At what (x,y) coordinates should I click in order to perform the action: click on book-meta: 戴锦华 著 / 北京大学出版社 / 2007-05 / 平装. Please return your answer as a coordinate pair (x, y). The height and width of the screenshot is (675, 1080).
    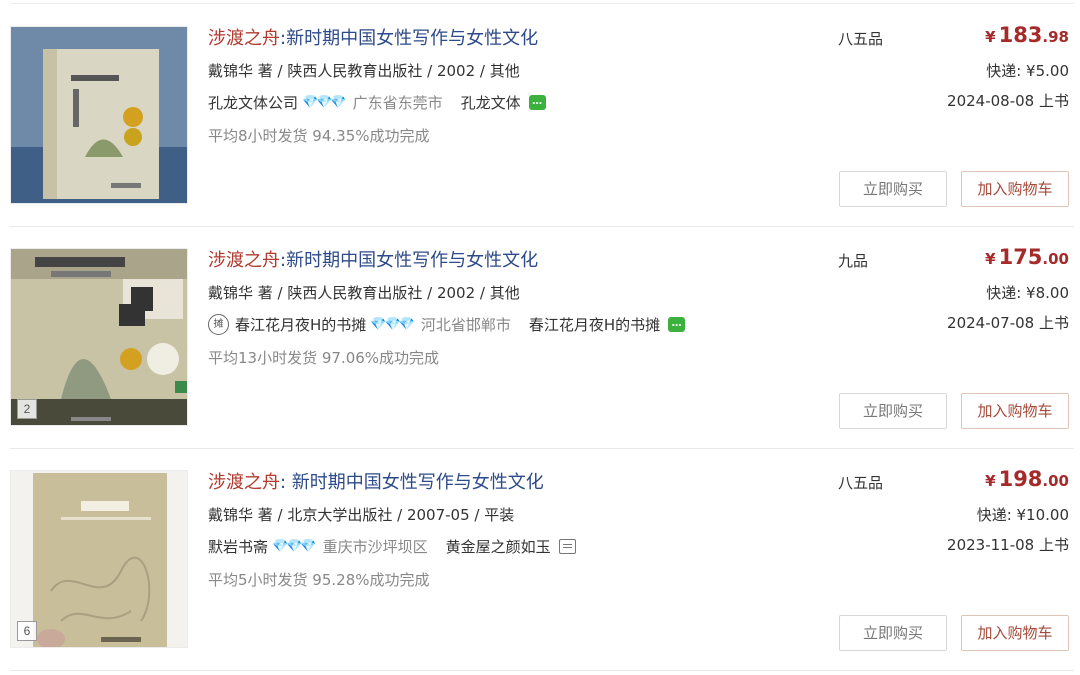
    Looking at the image, I should click on (361, 515).